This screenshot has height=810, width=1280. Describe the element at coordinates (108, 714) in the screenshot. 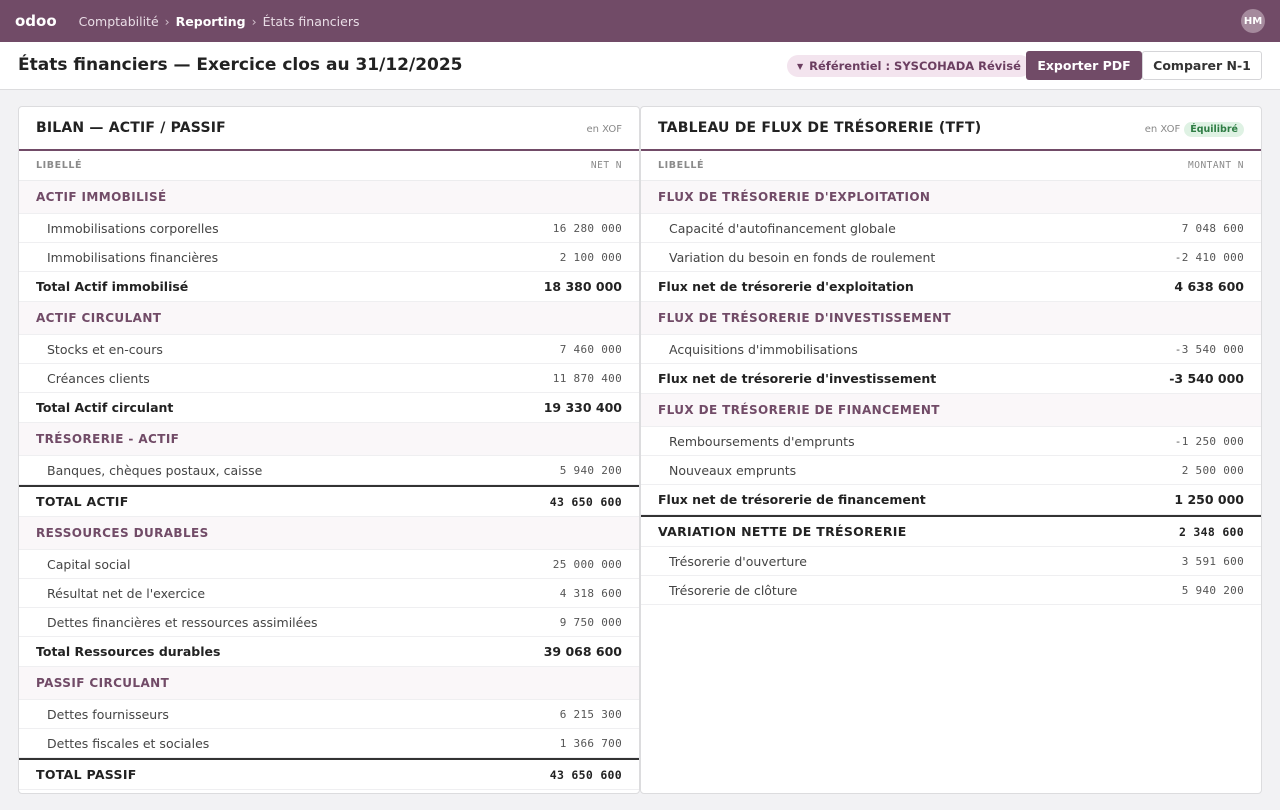

I see `row-label: Dettes fournisseurs` at that location.